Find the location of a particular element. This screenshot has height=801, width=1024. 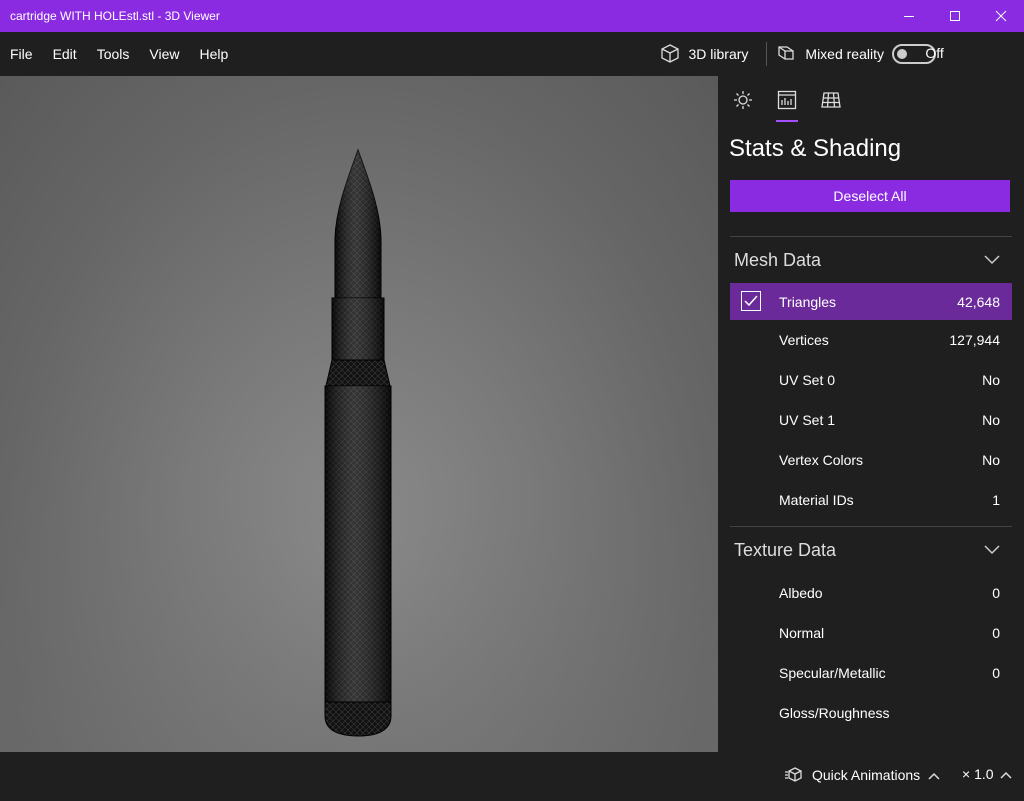

stat-row-albedo: Albedo 0 is located at coordinates (871, 593).